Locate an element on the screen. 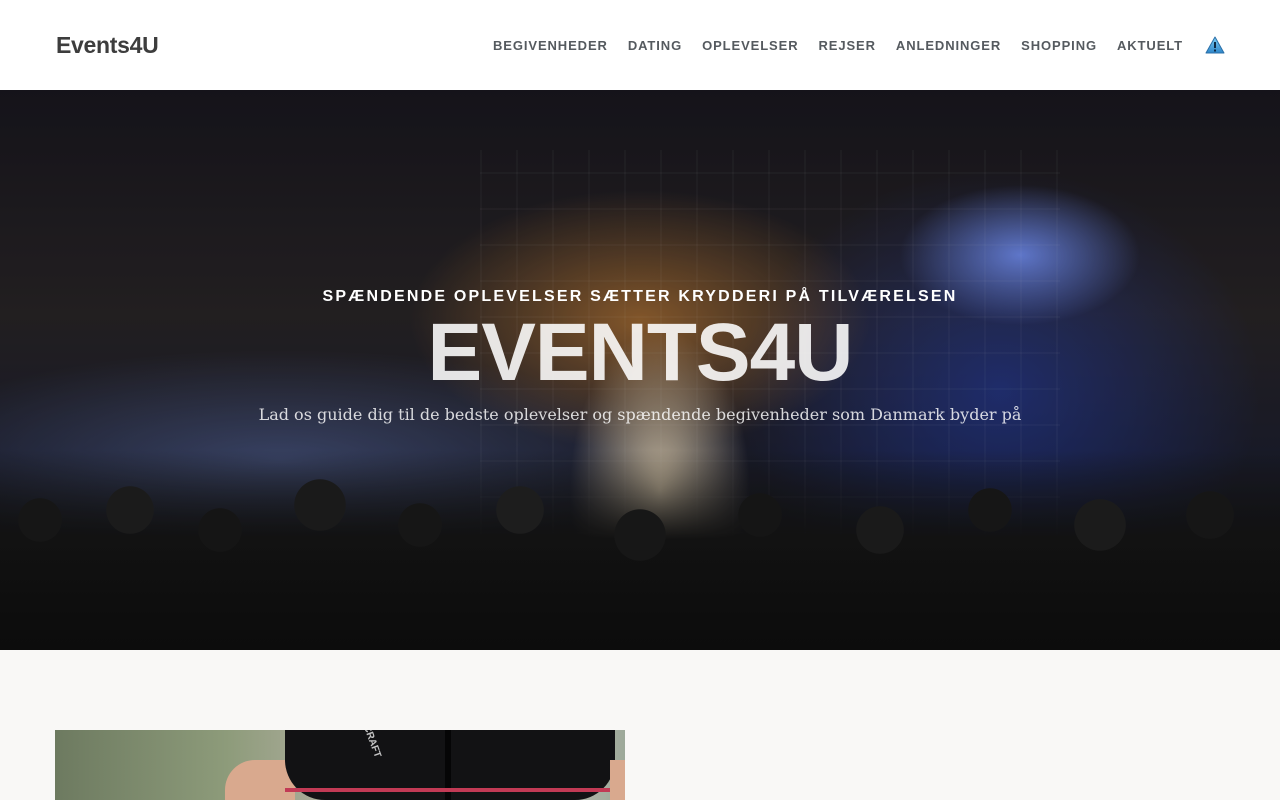 Image resolution: width=1280 pixels, height=800 pixels. nav-item-oplevelser: OPLEVELSER is located at coordinates (750, 45).